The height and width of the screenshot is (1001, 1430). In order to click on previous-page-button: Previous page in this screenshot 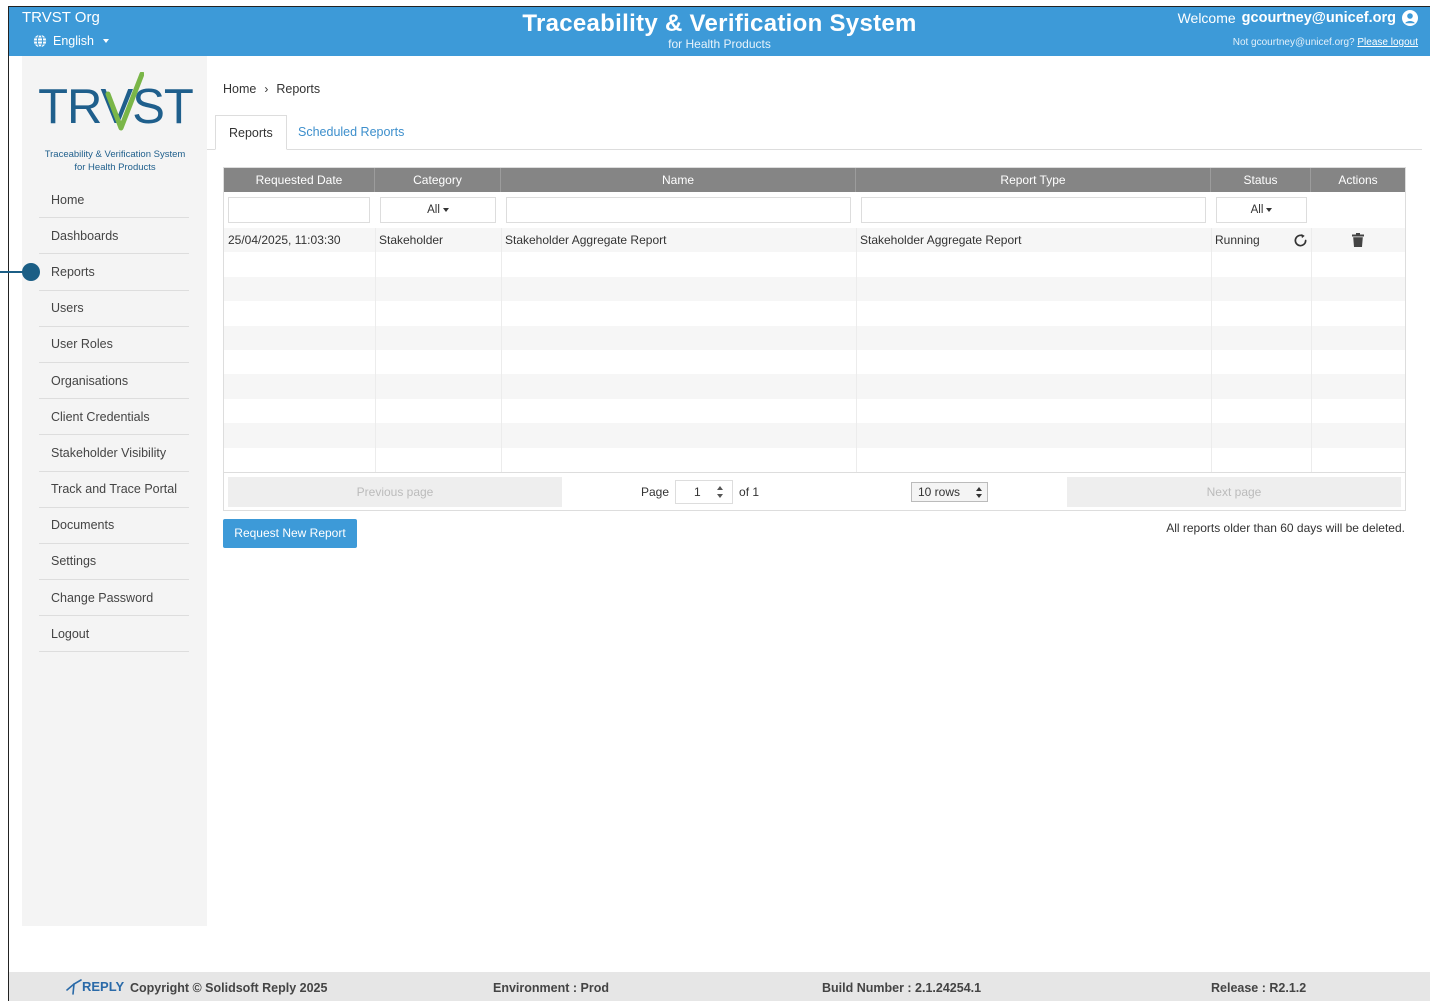, I will do `click(395, 492)`.